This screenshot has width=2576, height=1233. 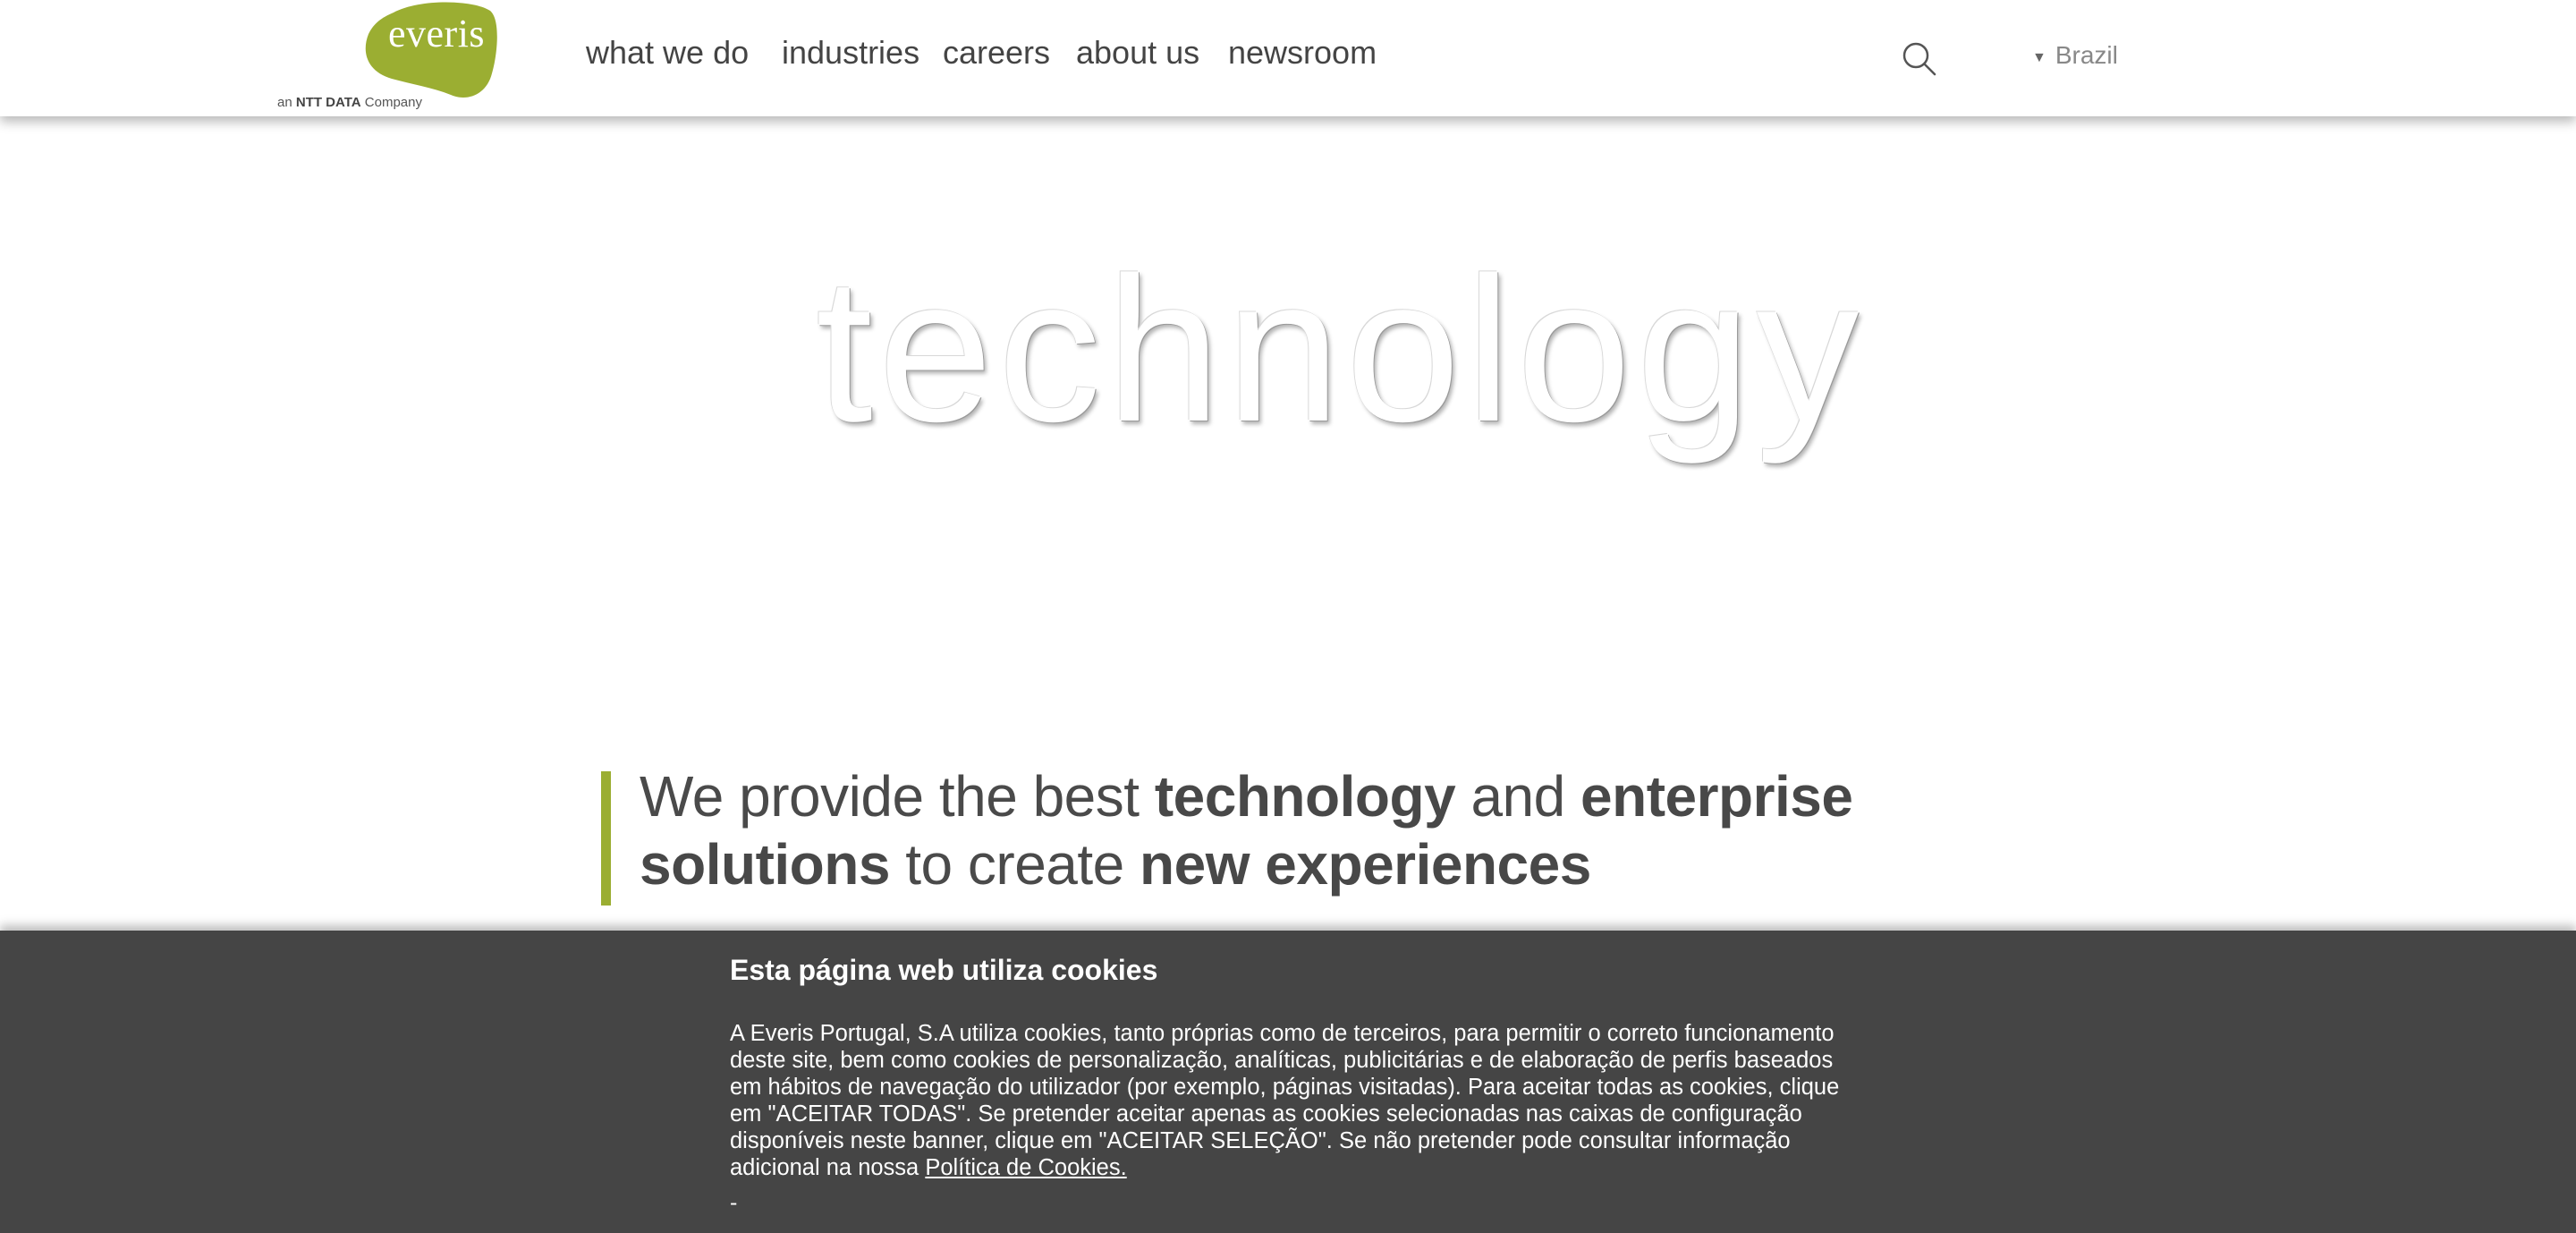 I want to click on logo-tagline: an NTT DATA Company, so click(x=349, y=102).